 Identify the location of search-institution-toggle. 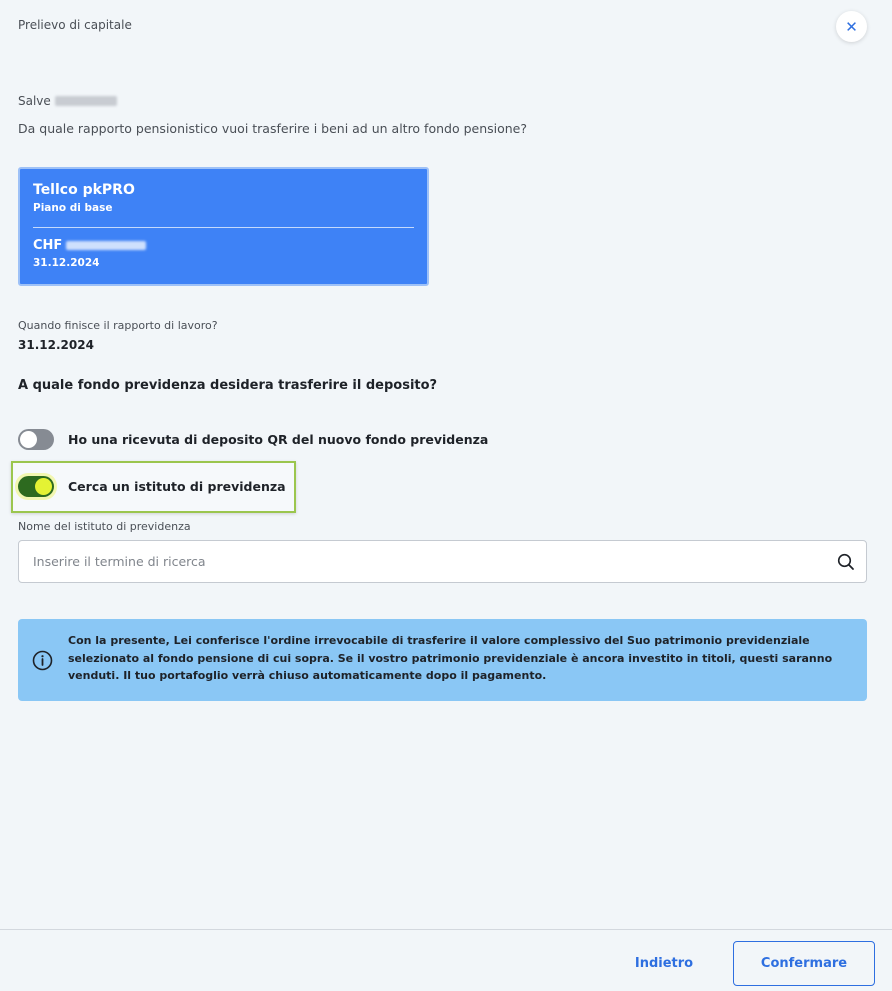
(36, 486).